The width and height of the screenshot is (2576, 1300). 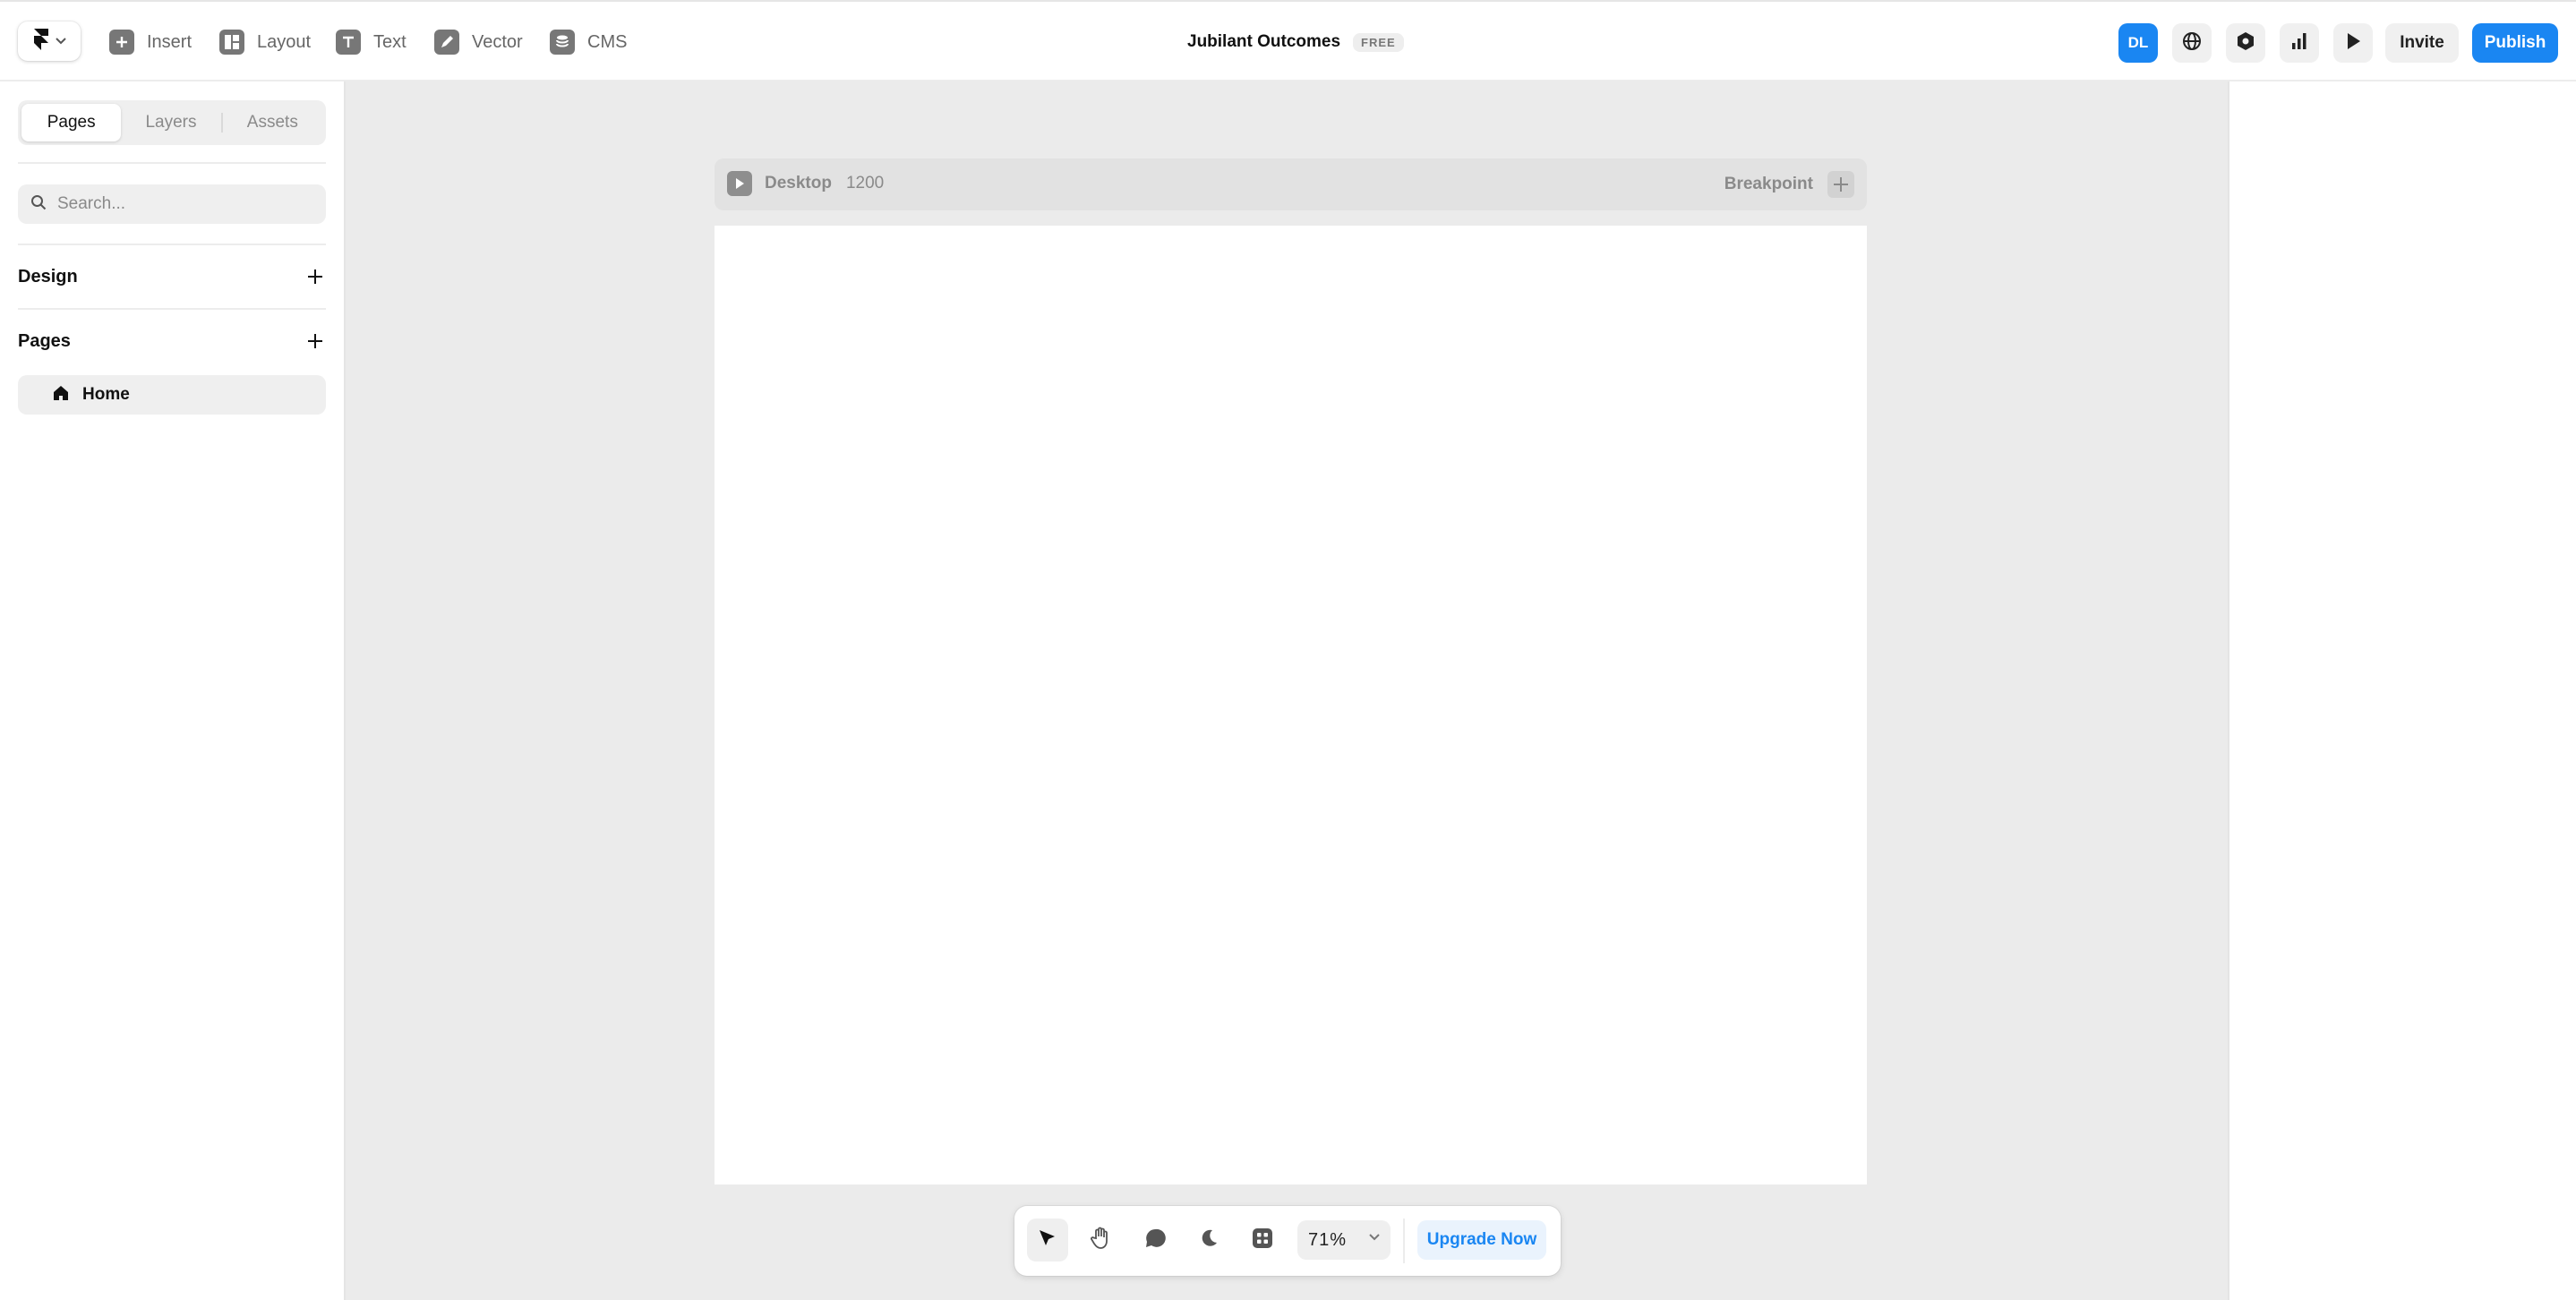 What do you see at coordinates (231, 42) in the screenshot?
I see `layout-icon` at bounding box center [231, 42].